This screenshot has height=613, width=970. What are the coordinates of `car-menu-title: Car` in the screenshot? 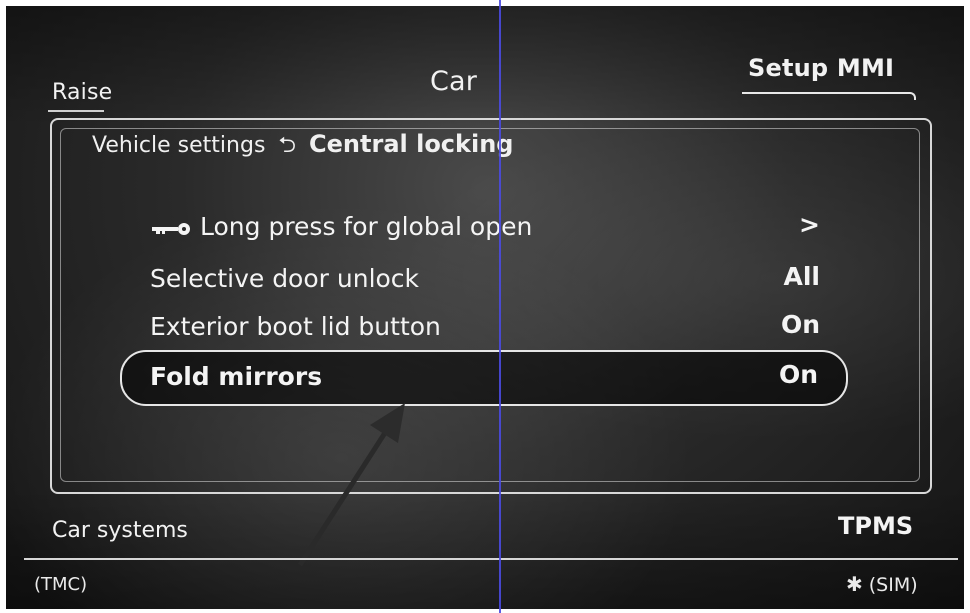 It's located at (453, 81).